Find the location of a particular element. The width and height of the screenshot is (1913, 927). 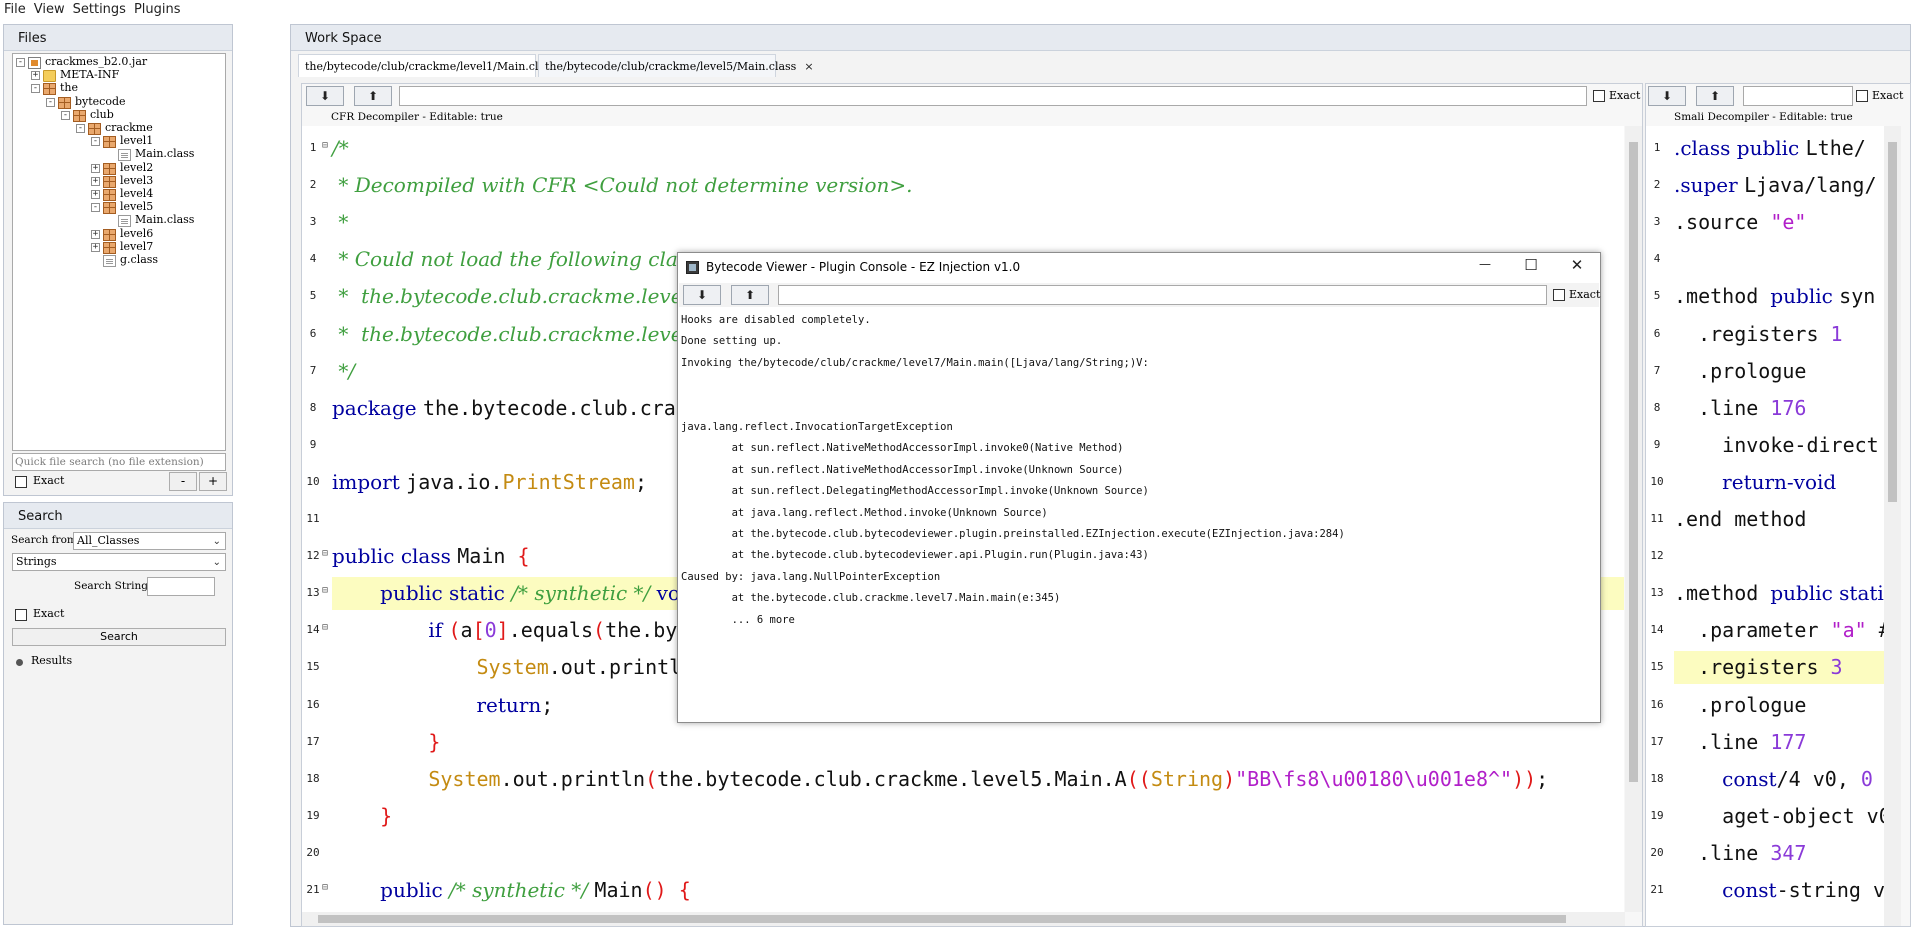

cfr-horizontal-scrollbar is located at coordinates (963, 919).